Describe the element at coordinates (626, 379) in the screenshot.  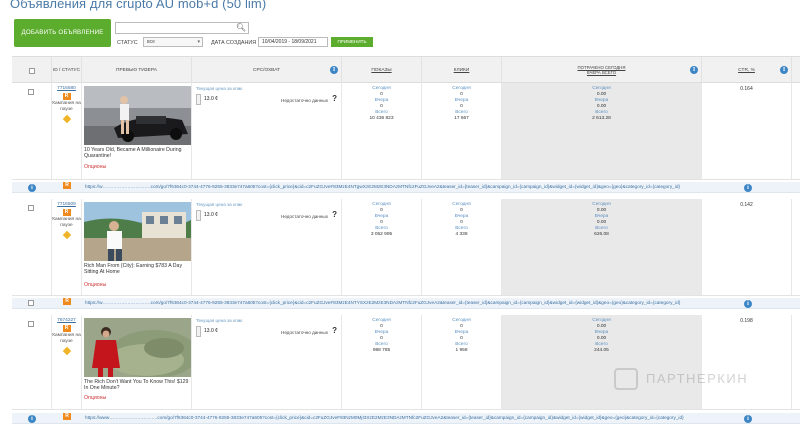
I see `watermark-logo-icon` at that location.